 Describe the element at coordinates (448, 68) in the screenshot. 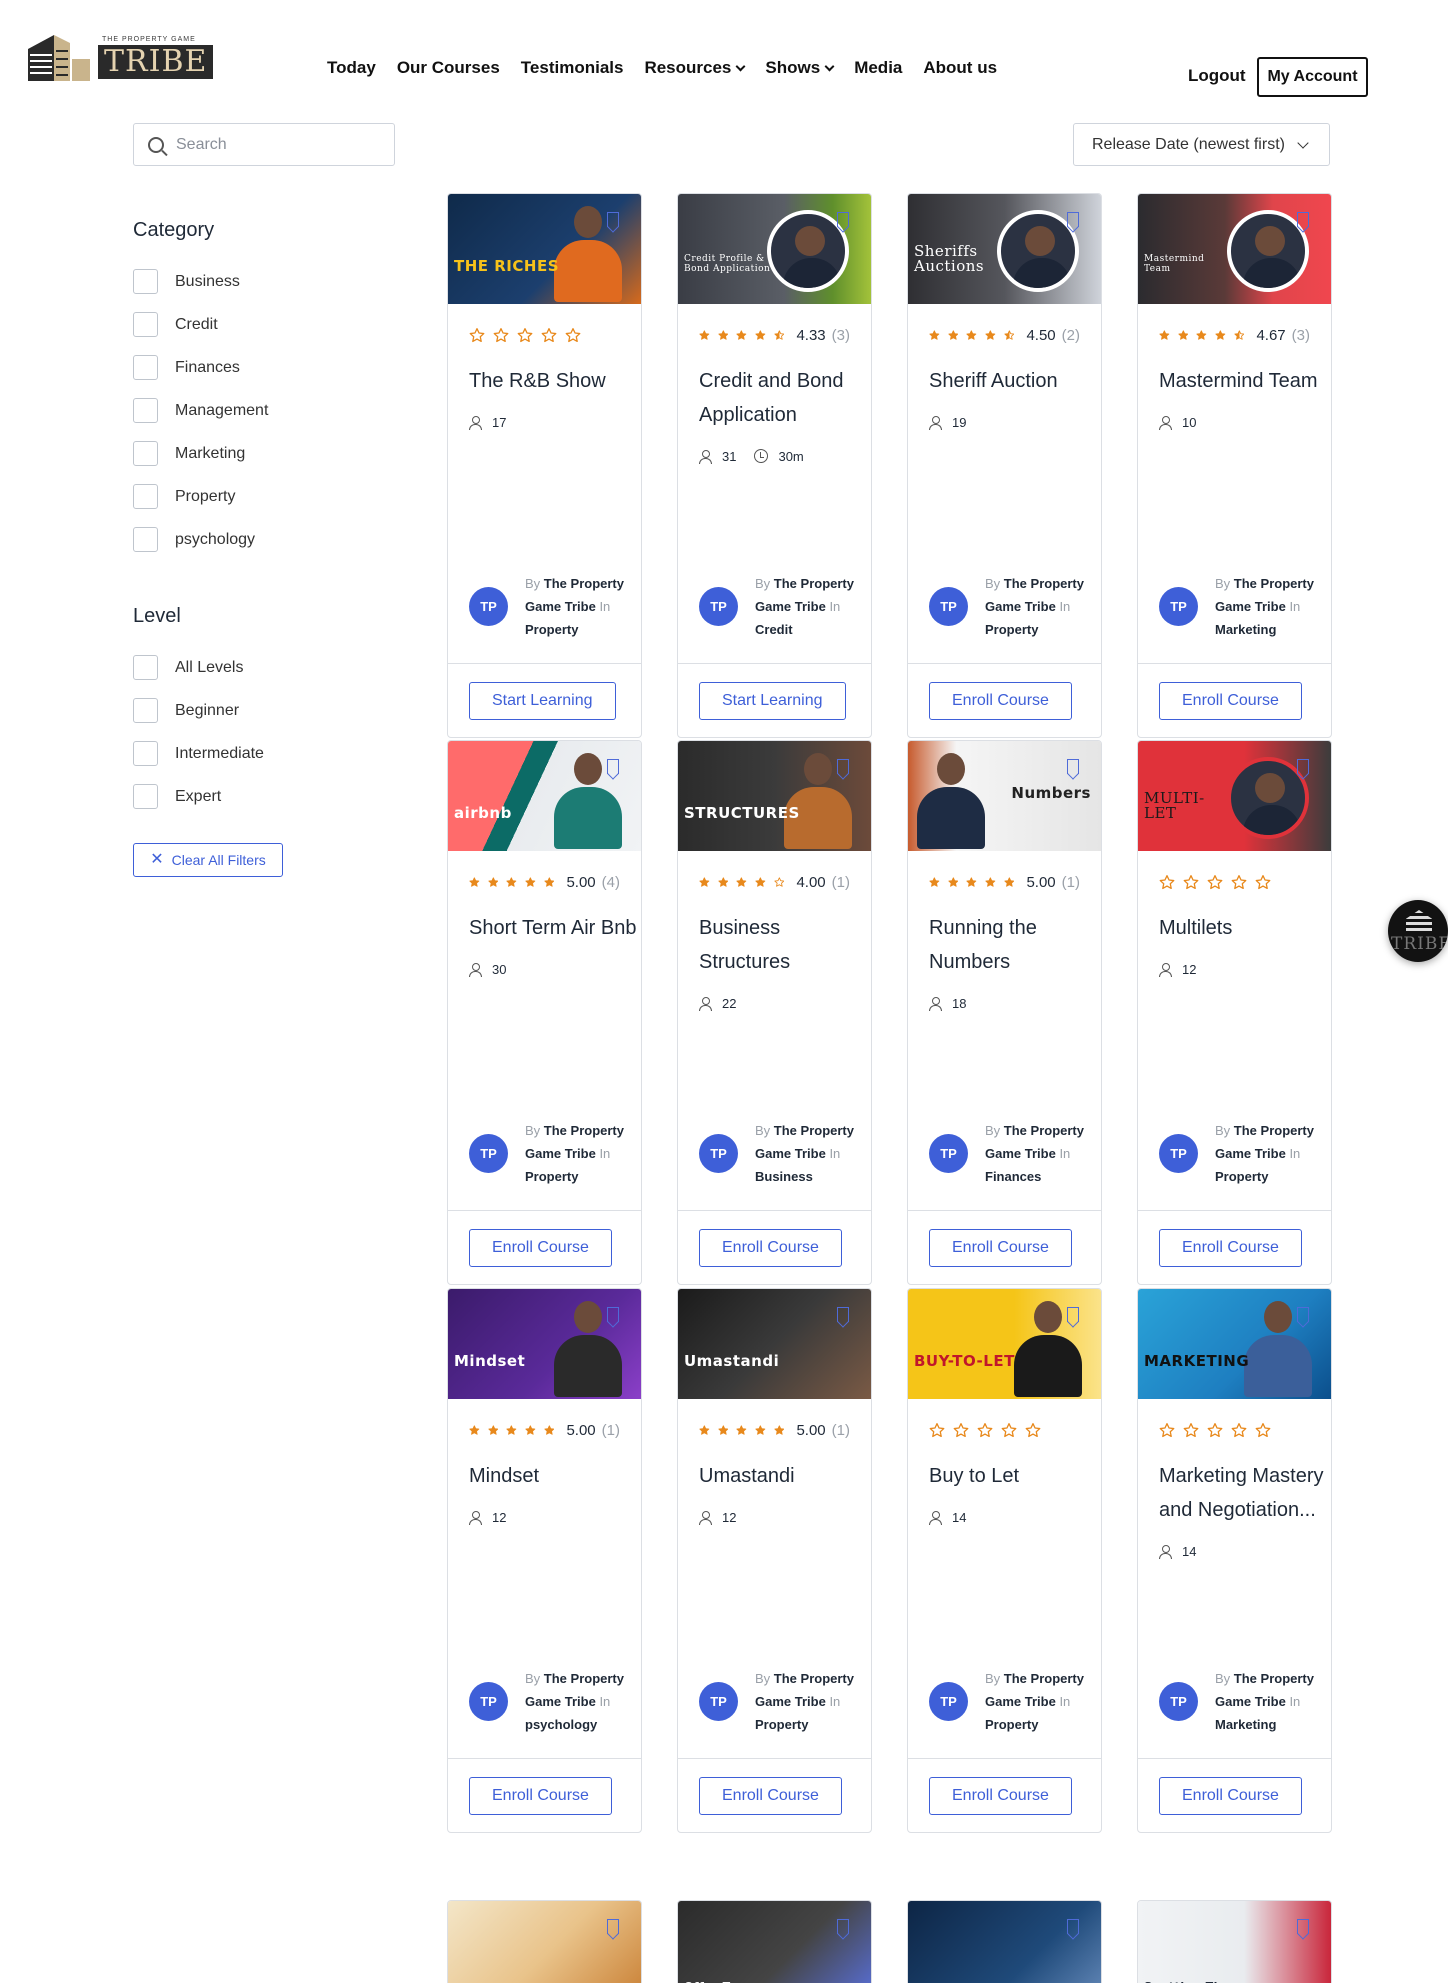

I see `nav-item-our-courses: Our Courses` at that location.